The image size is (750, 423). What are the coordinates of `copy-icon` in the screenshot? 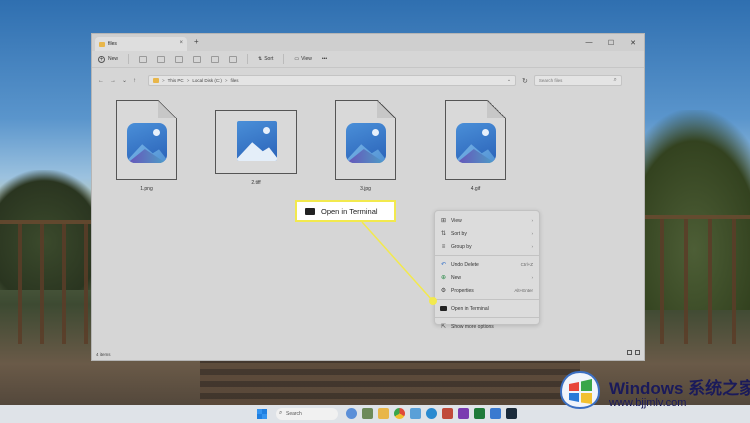 It's located at (161, 59).